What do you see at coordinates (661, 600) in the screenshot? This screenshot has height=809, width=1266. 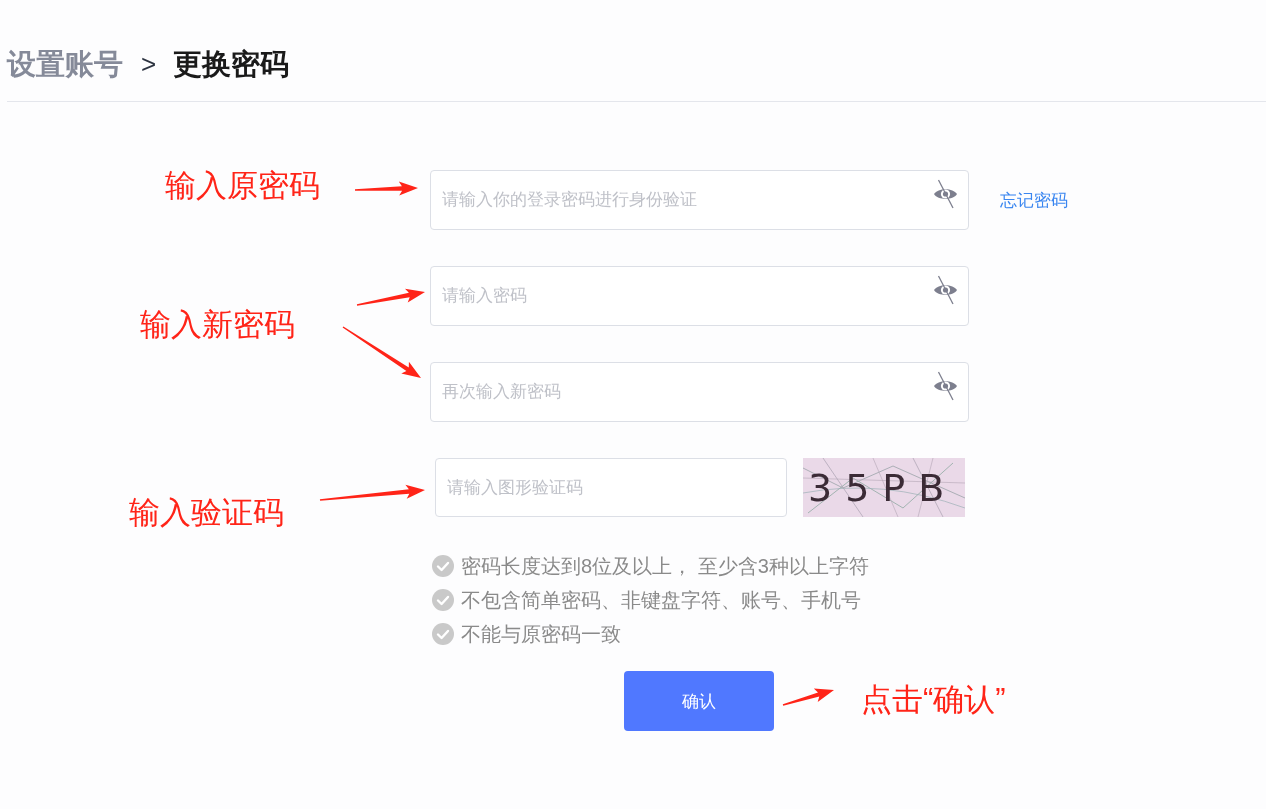 I see `rule-text: 不包含简单密码、非键盘字符、账号、手机号` at bounding box center [661, 600].